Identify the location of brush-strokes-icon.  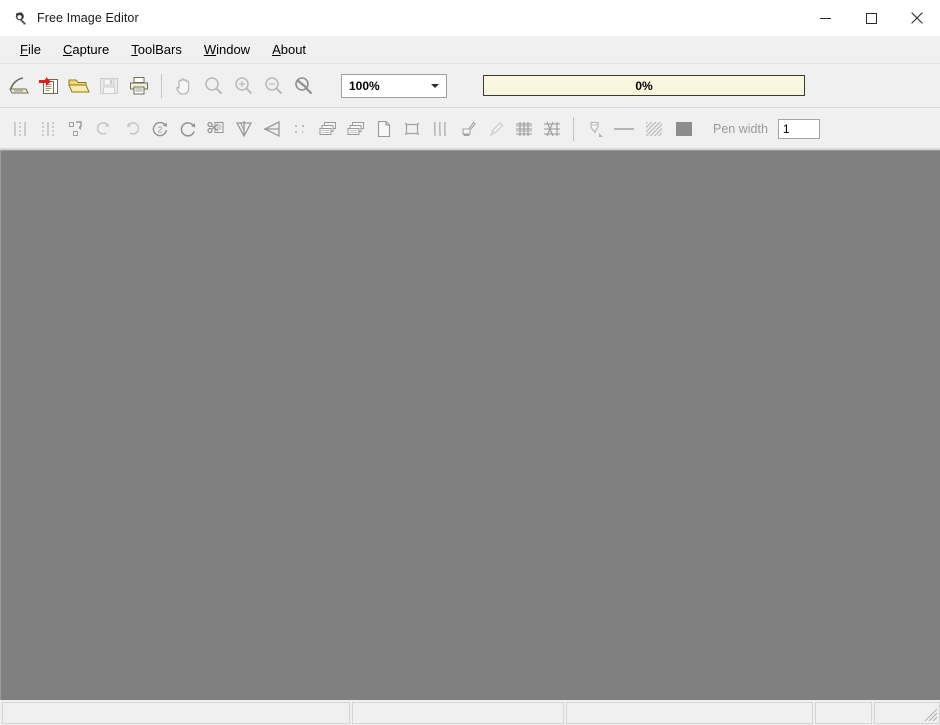
(440, 129).